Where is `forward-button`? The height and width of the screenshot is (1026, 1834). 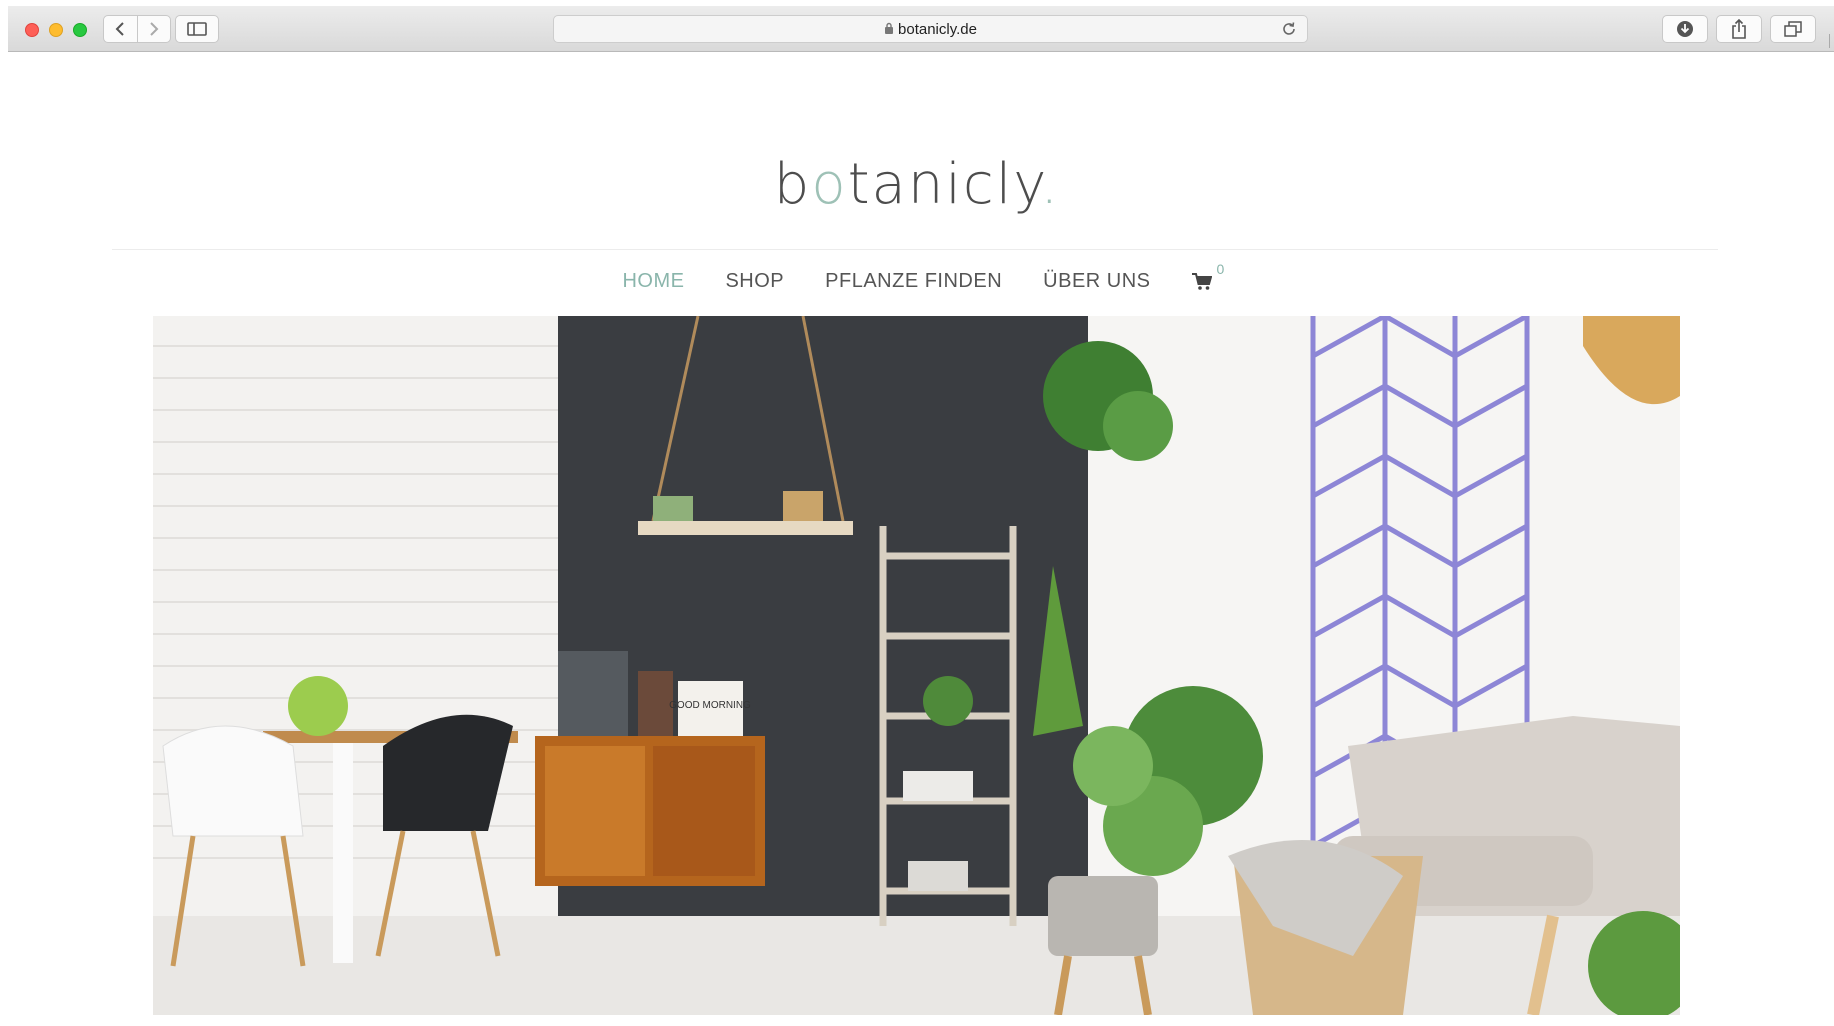 forward-button is located at coordinates (153, 29).